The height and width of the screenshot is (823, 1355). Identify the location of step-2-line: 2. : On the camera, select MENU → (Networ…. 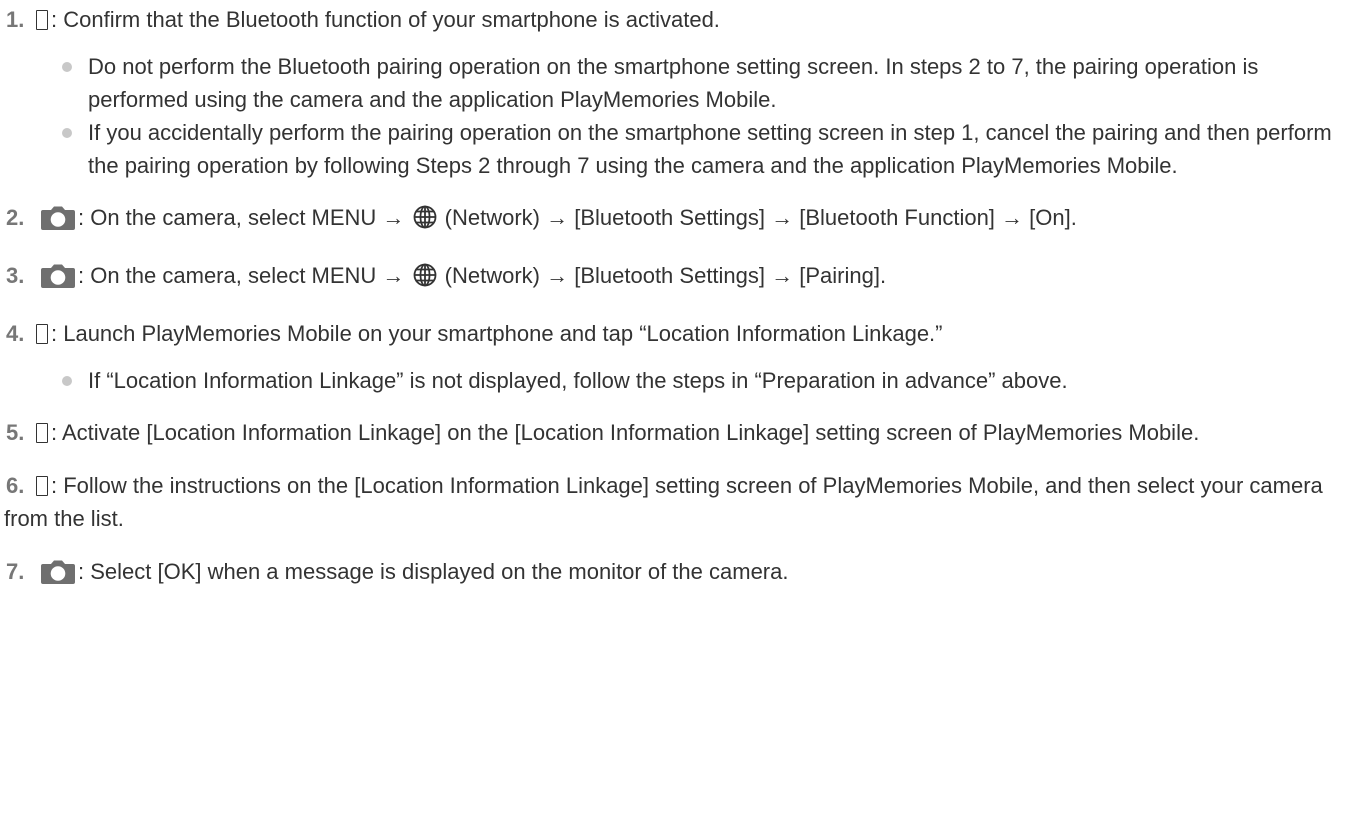
(672, 220).